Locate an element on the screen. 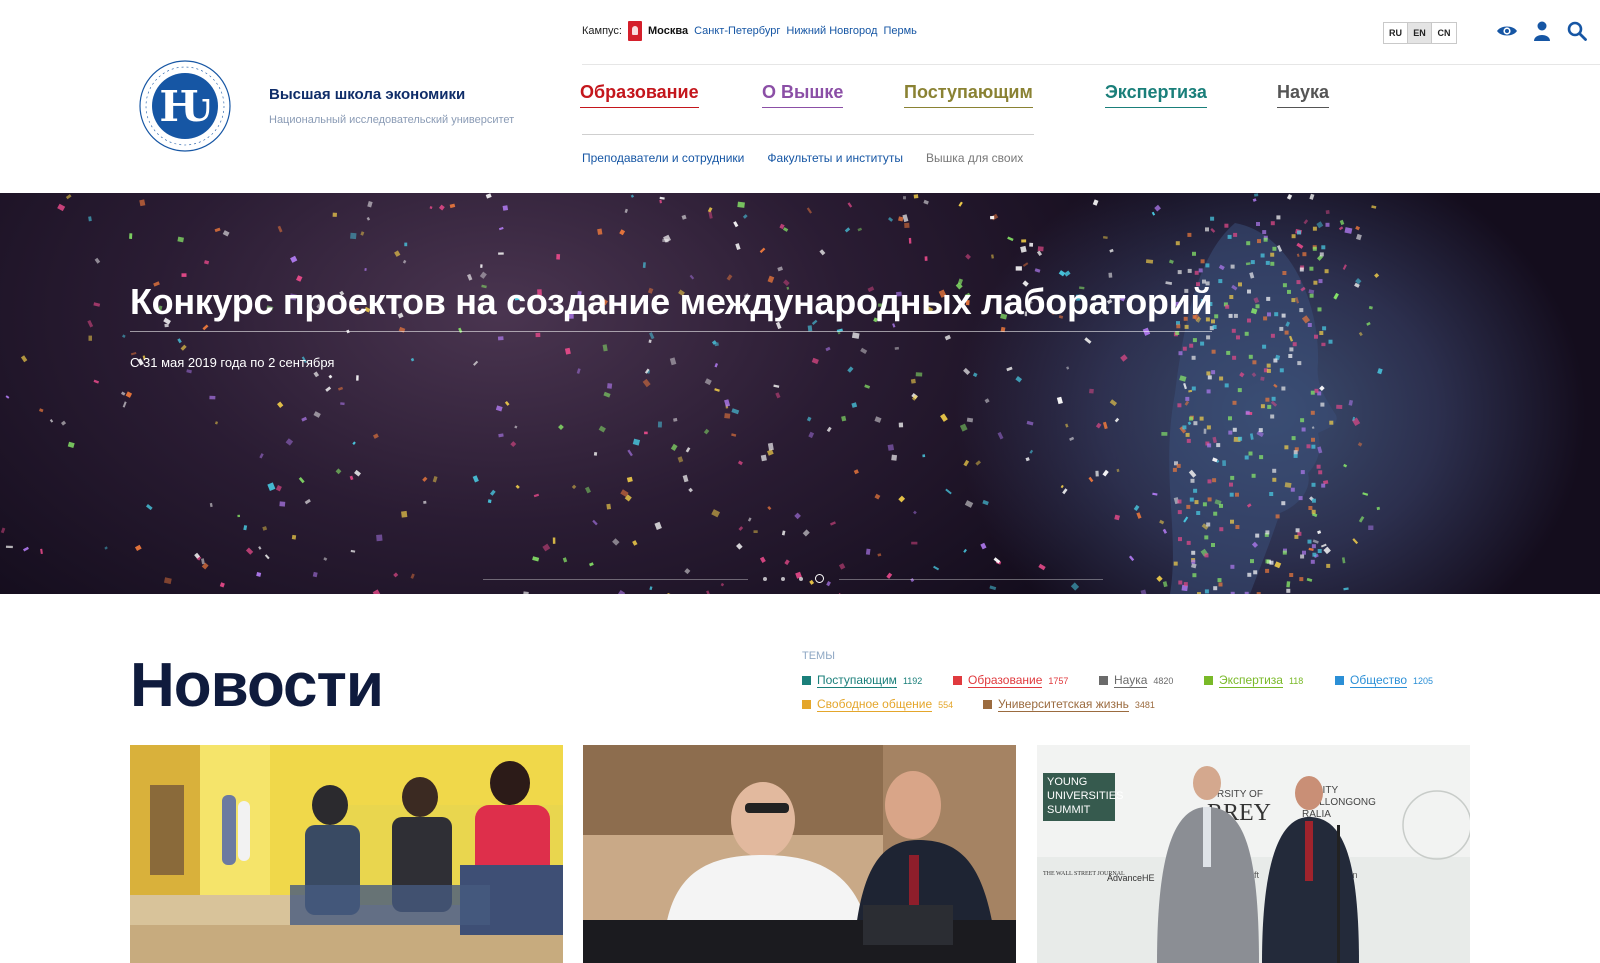 This screenshot has width=1600, height=963. news-card-image-students is located at coordinates (346, 854).